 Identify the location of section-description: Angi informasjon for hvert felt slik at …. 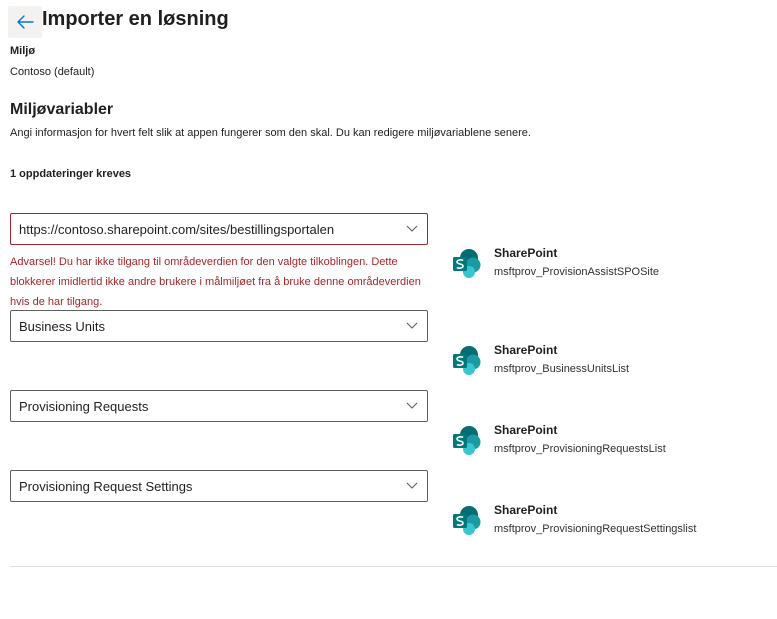
(270, 133).